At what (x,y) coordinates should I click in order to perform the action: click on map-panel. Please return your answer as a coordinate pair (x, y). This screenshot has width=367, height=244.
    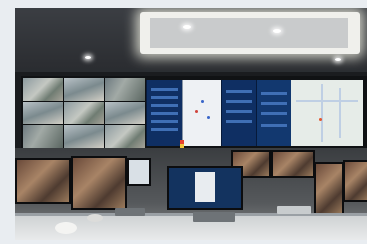
    Looking at the image, I should click on (327, 113).